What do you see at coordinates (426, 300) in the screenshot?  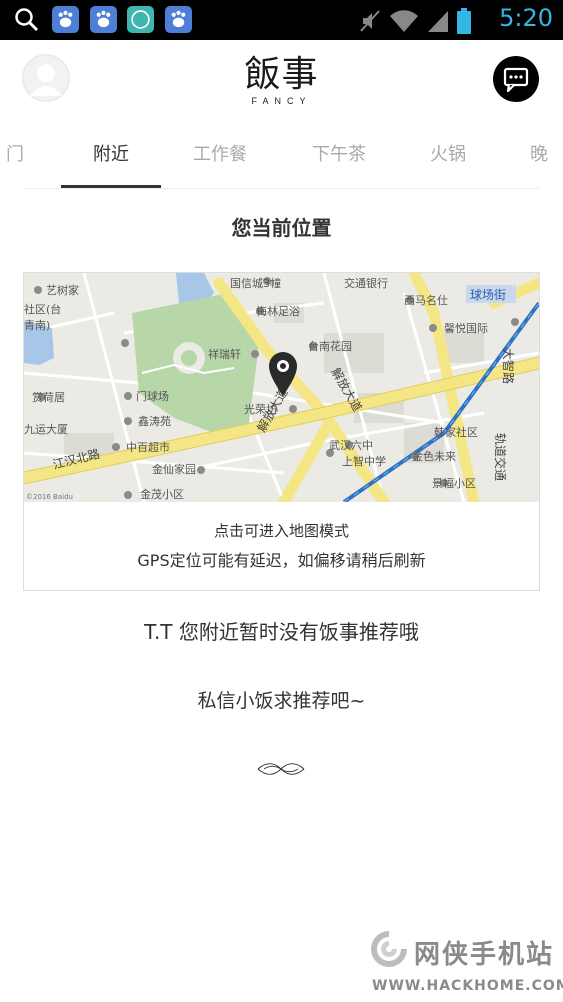 I see `map-label: 西马名仕` at bounding box center [426, 300].